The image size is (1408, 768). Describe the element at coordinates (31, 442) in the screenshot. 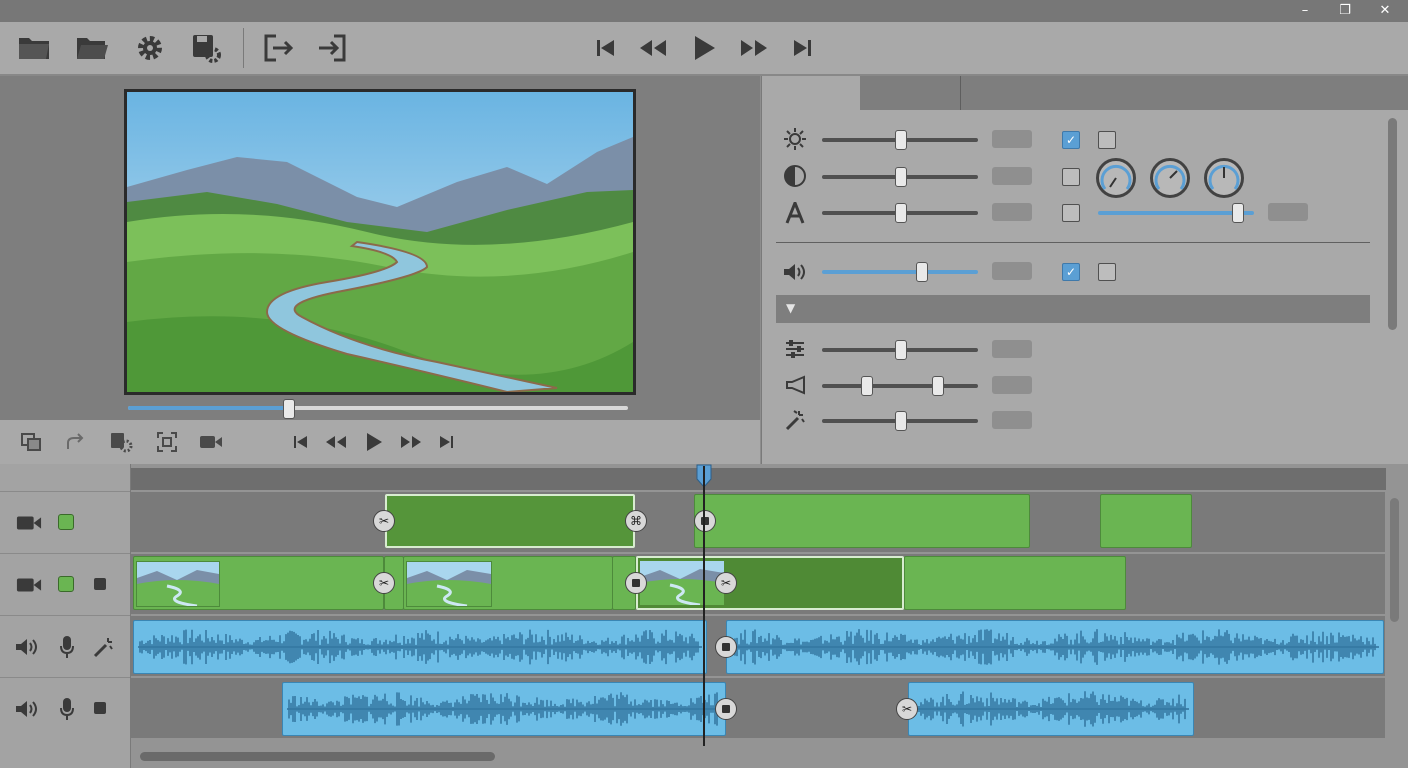

I see `duplicate-icon` at that location.